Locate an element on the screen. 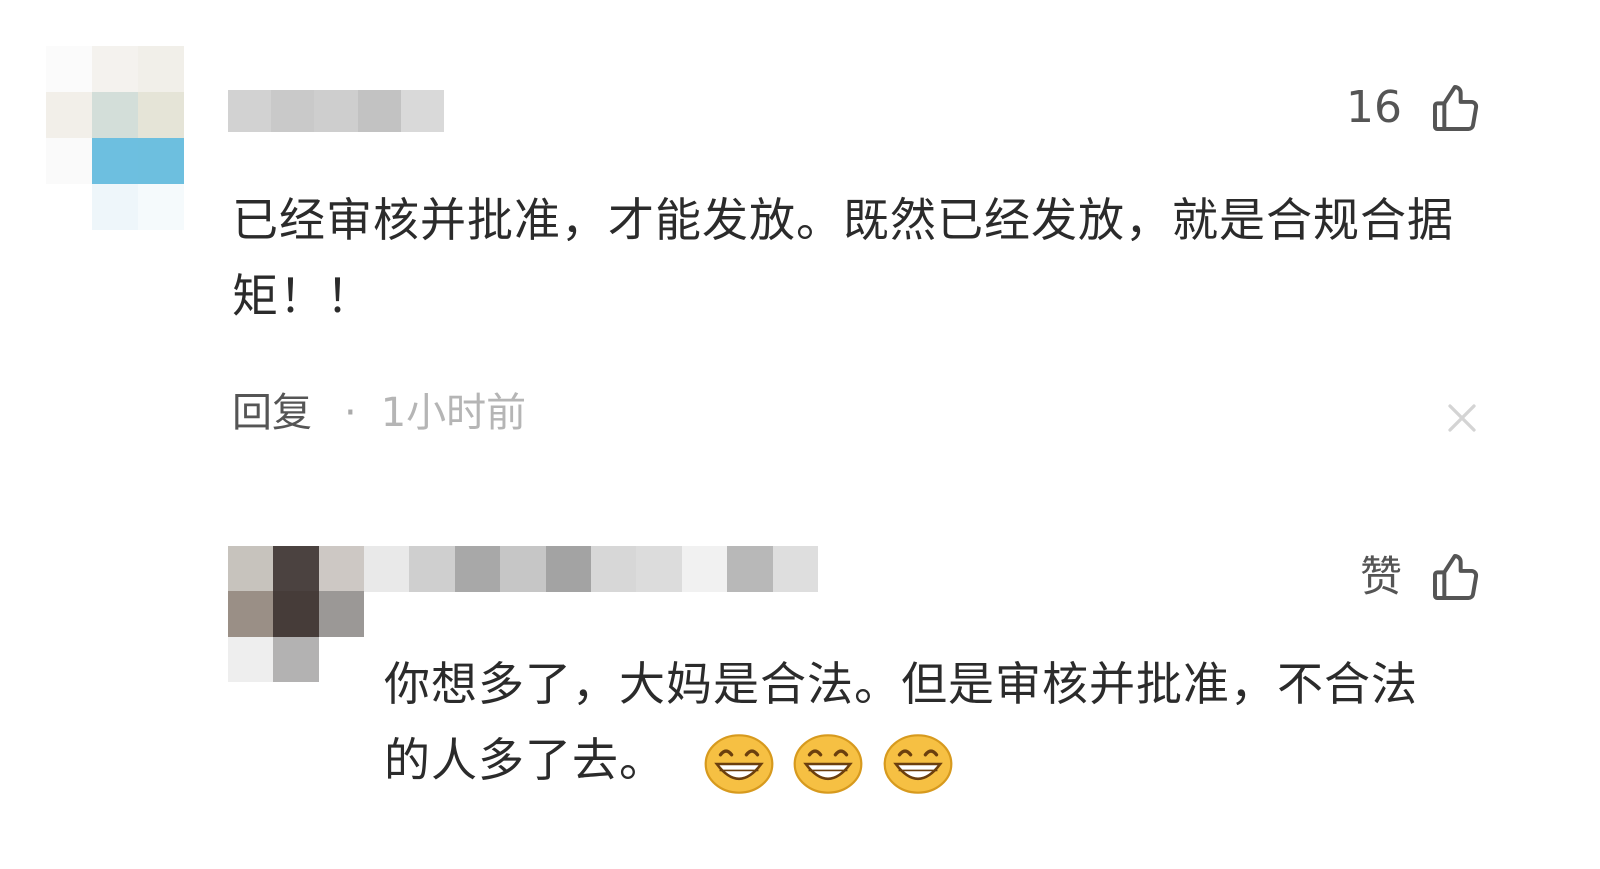 This screenshot has height=869, width=1600. emoji-group is located at coordinates (820, 763).